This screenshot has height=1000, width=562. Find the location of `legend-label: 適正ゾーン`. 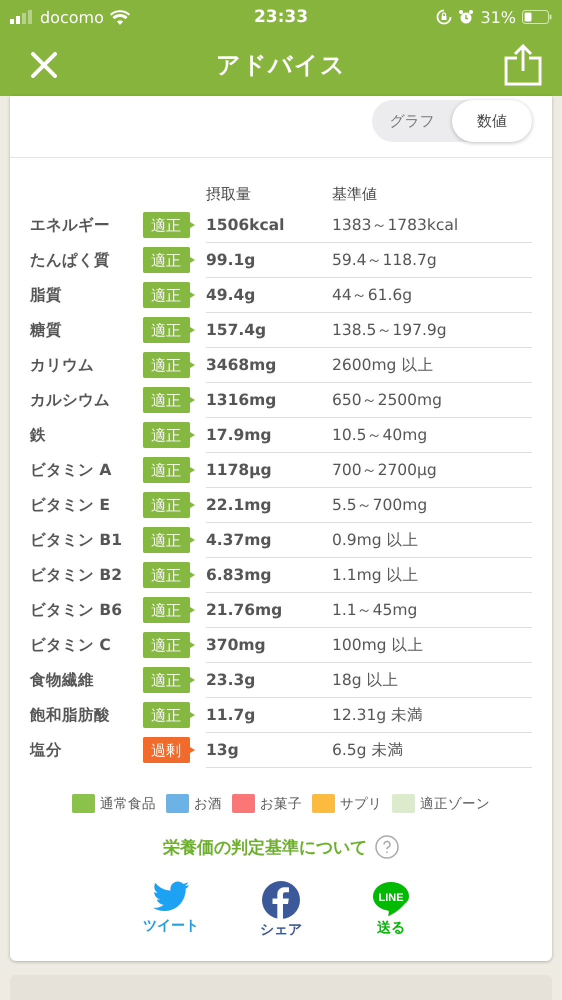

legend-label: 適正ゾーン is located at coordinates (455, 803).